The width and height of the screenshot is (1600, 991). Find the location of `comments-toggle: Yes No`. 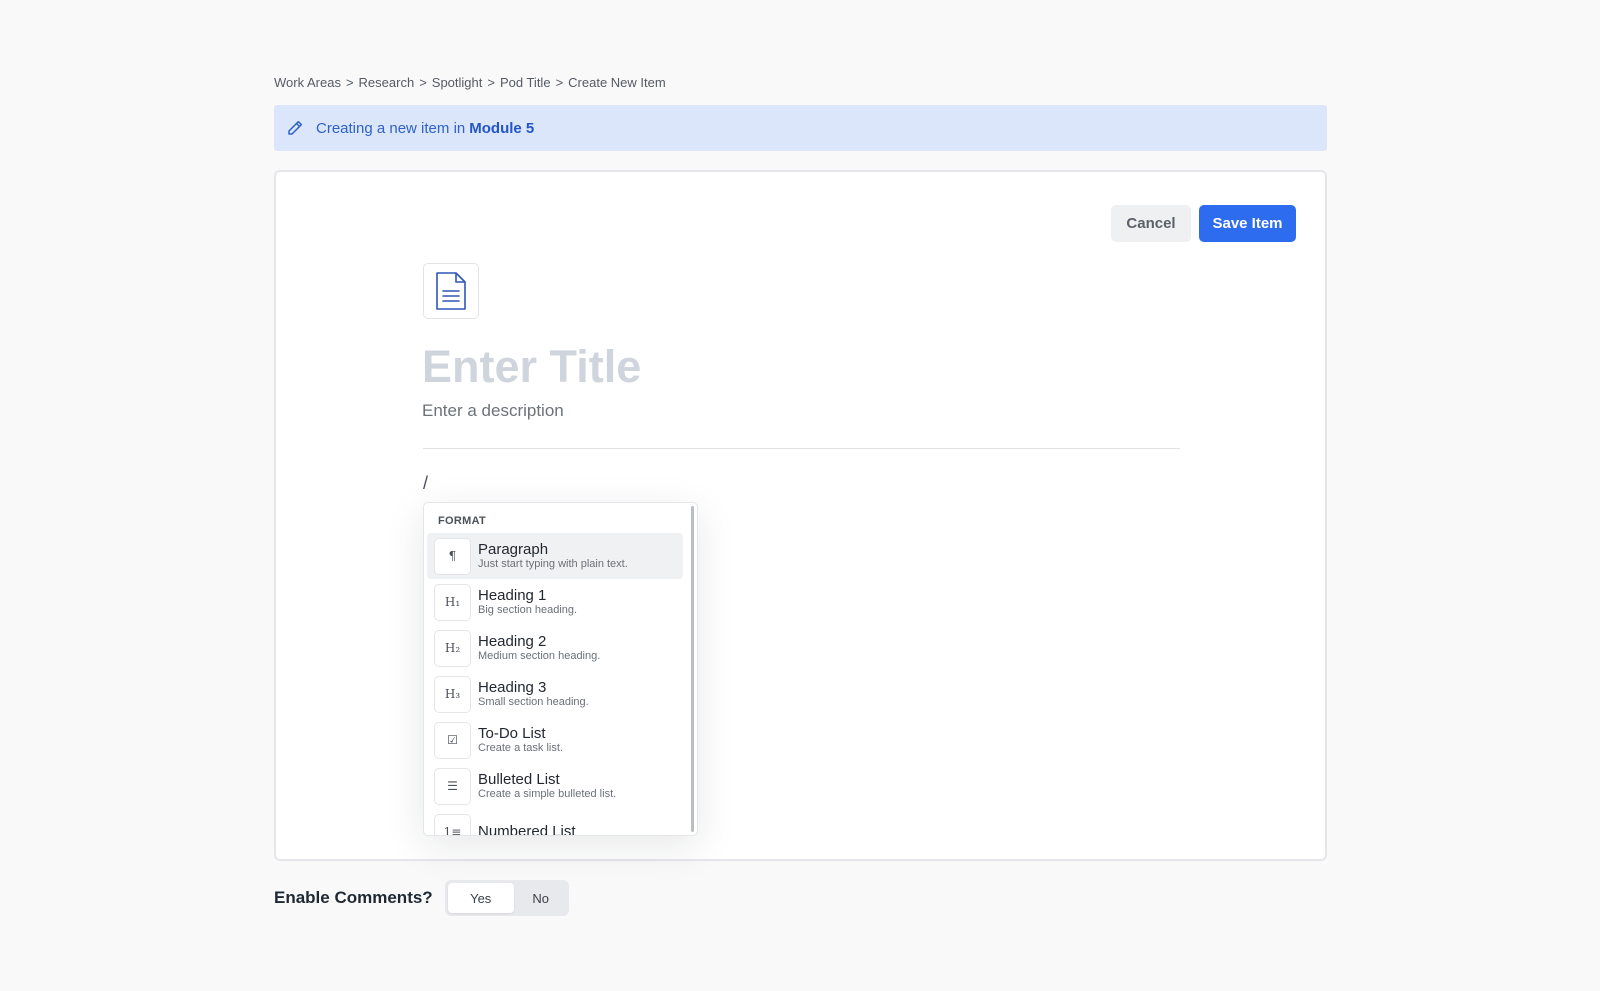

comments-toggle: Yes No is located at coordinates (506, 898).